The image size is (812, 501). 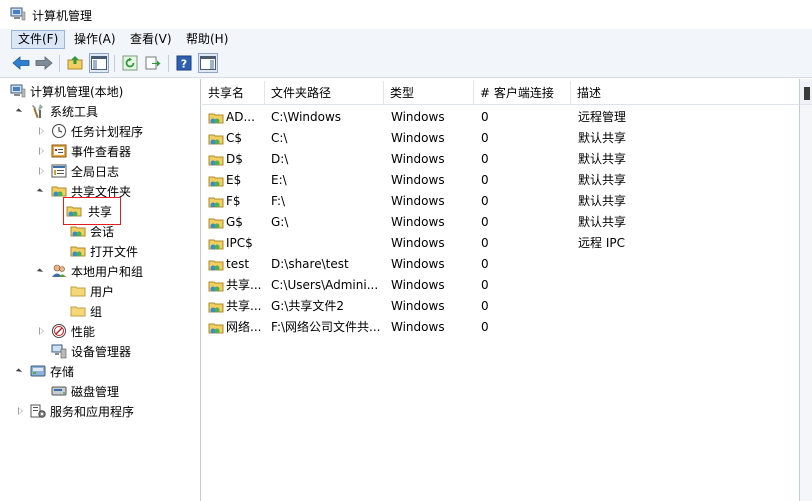 I want to click on cell-folder-path: D:\, so click(x=280, y=159).